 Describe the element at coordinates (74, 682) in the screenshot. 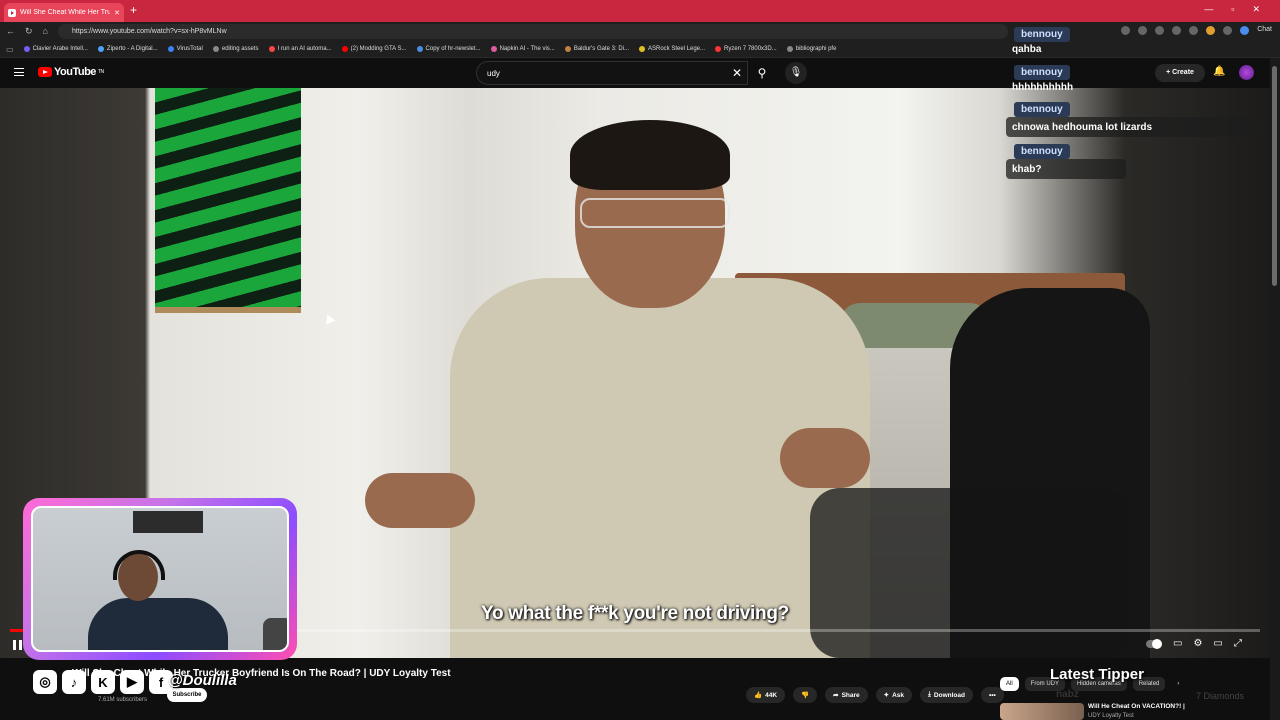

I see `tiktok-icon: ♪` at that location.